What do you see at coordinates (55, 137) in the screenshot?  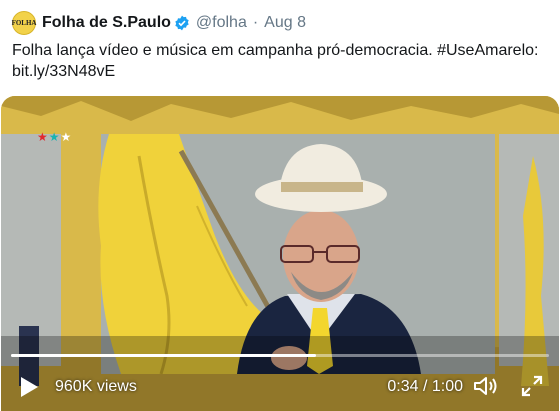 I see `flag-stars: ★★★` at bounding box center [55, 137].